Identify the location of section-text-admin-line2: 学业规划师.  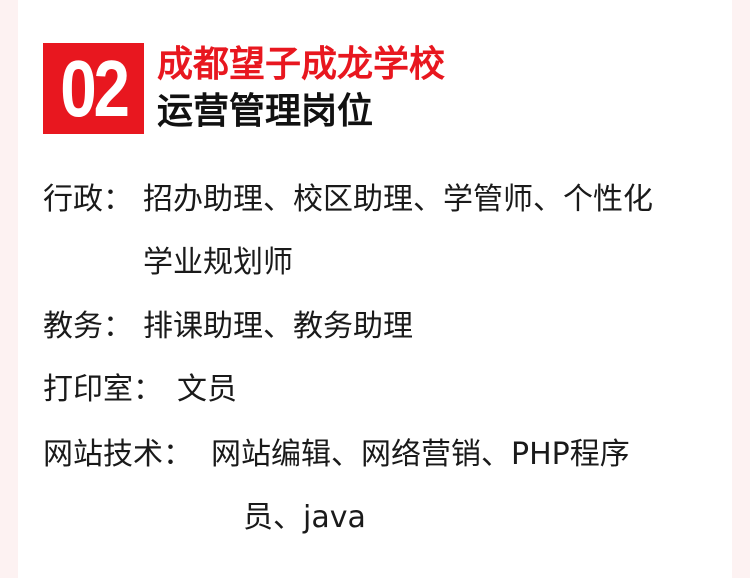
(218, 262).